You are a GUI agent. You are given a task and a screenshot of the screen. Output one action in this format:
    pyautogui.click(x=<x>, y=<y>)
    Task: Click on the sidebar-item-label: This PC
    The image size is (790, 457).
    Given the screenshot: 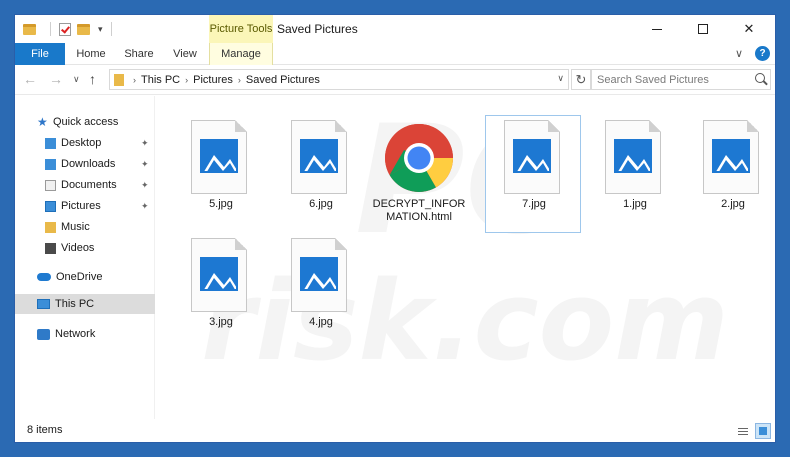 What is the action you would take?
    pyautogui.click(x=75, y=304)
    